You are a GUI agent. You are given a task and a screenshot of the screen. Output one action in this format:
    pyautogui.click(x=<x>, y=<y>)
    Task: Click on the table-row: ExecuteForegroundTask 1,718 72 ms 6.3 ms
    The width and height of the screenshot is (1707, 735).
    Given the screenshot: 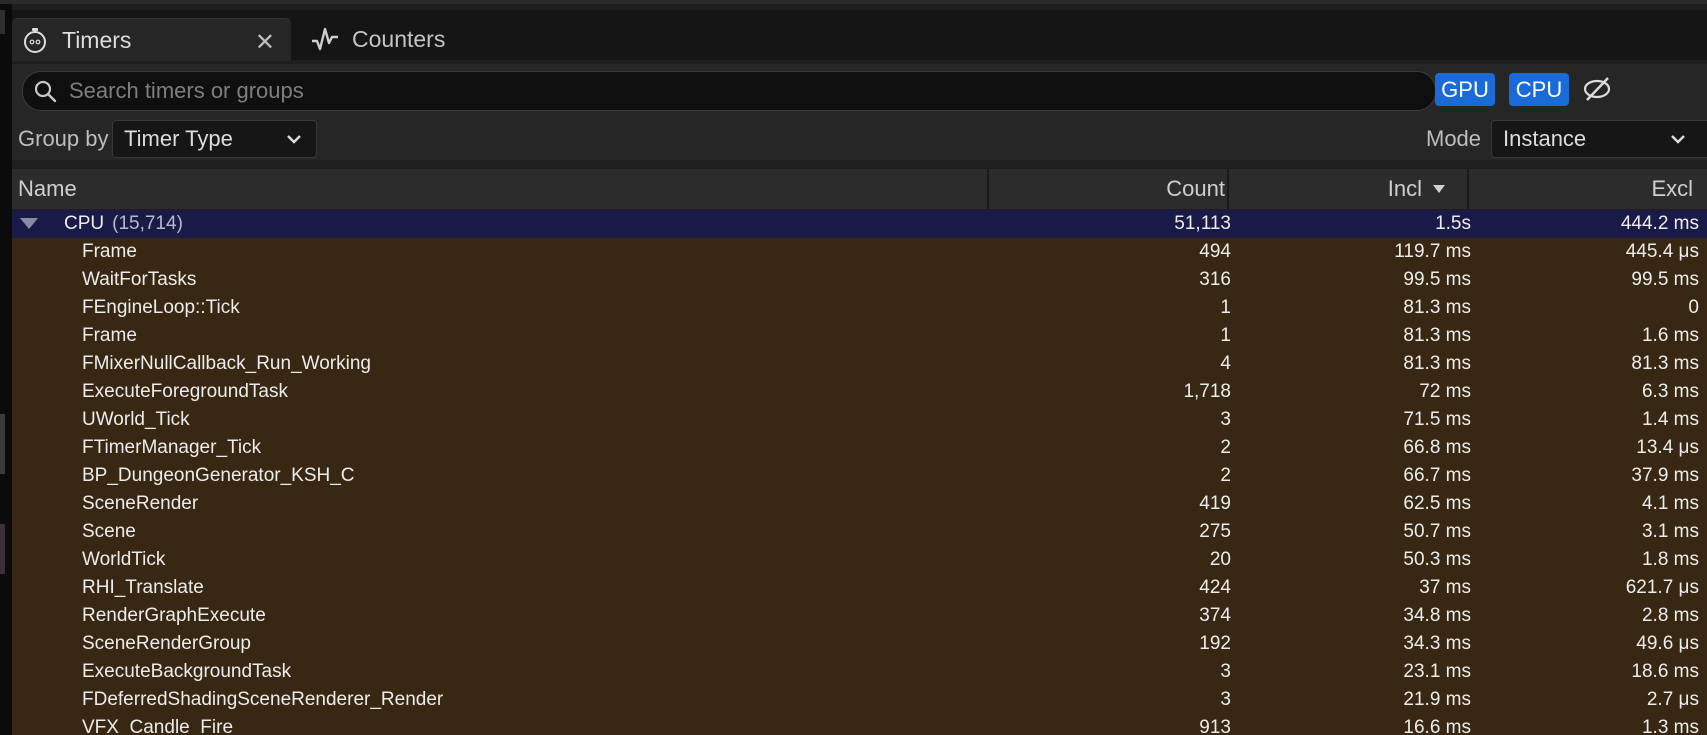 What is the action you would take?
    pyautogui.click(x=859, y=392)
    